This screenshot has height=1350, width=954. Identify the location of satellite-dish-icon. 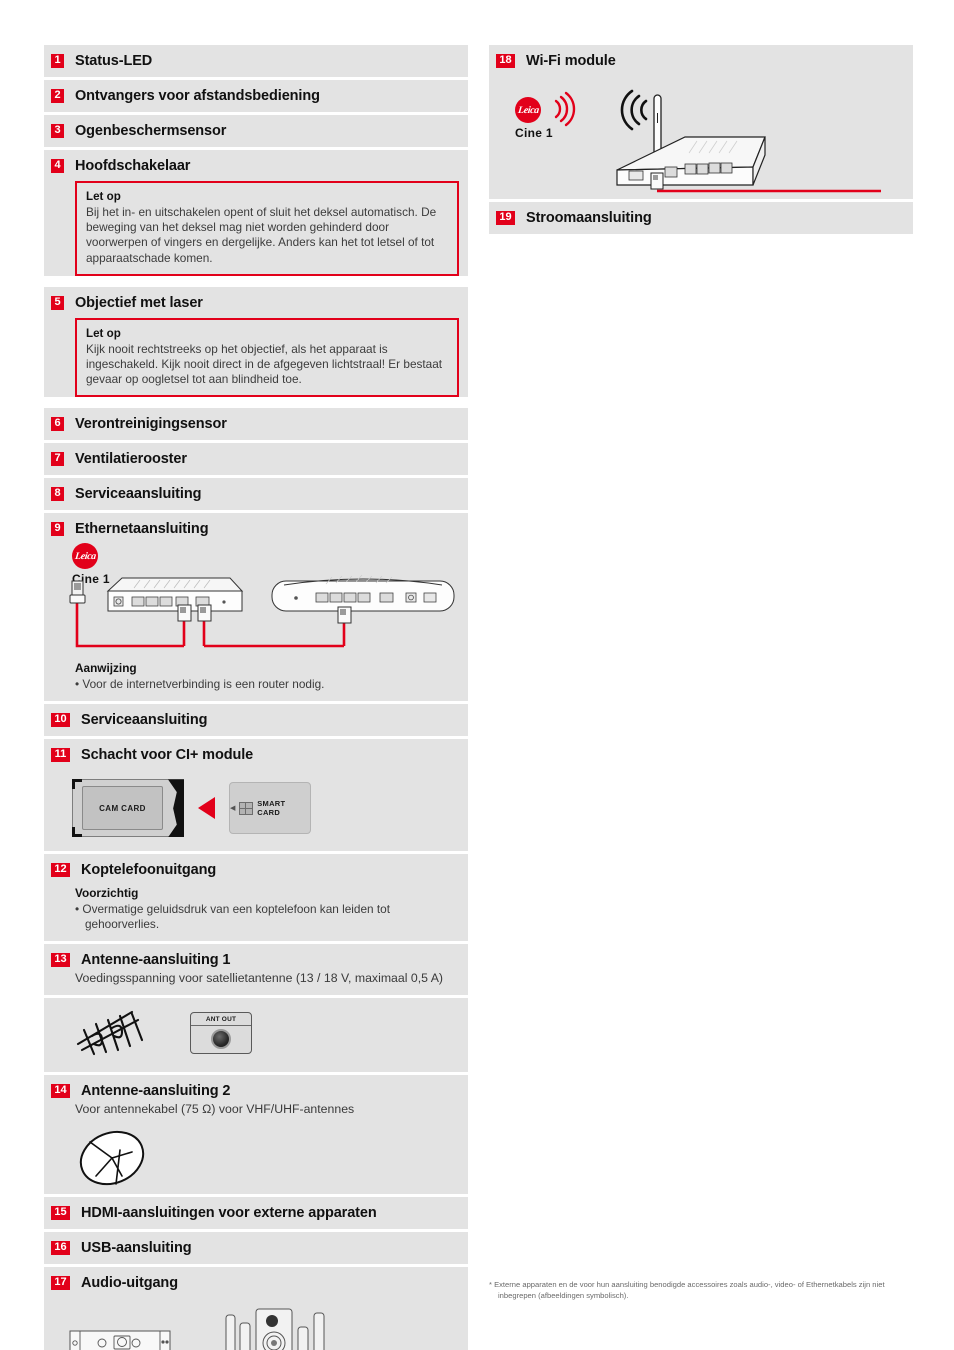
(112, 1158).